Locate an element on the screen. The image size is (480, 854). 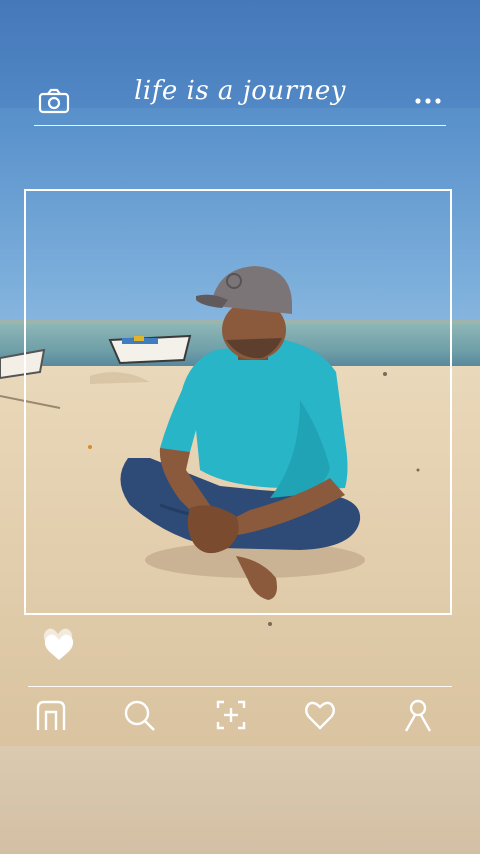
heart-icon is located at coordinates (59, 646).